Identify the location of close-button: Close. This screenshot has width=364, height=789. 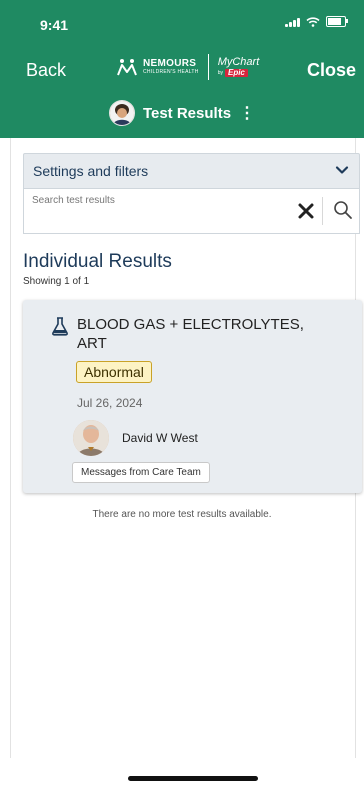
(331, 70).